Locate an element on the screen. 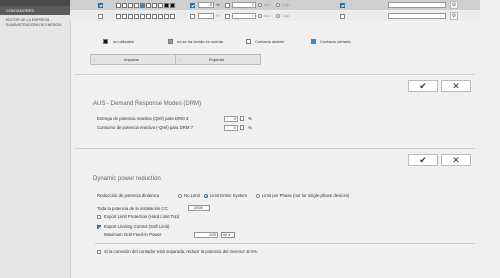 This screenshot has width=500, height=278. dpr-section-title: Dynamic power reduction is located at coordinates (127, 179).